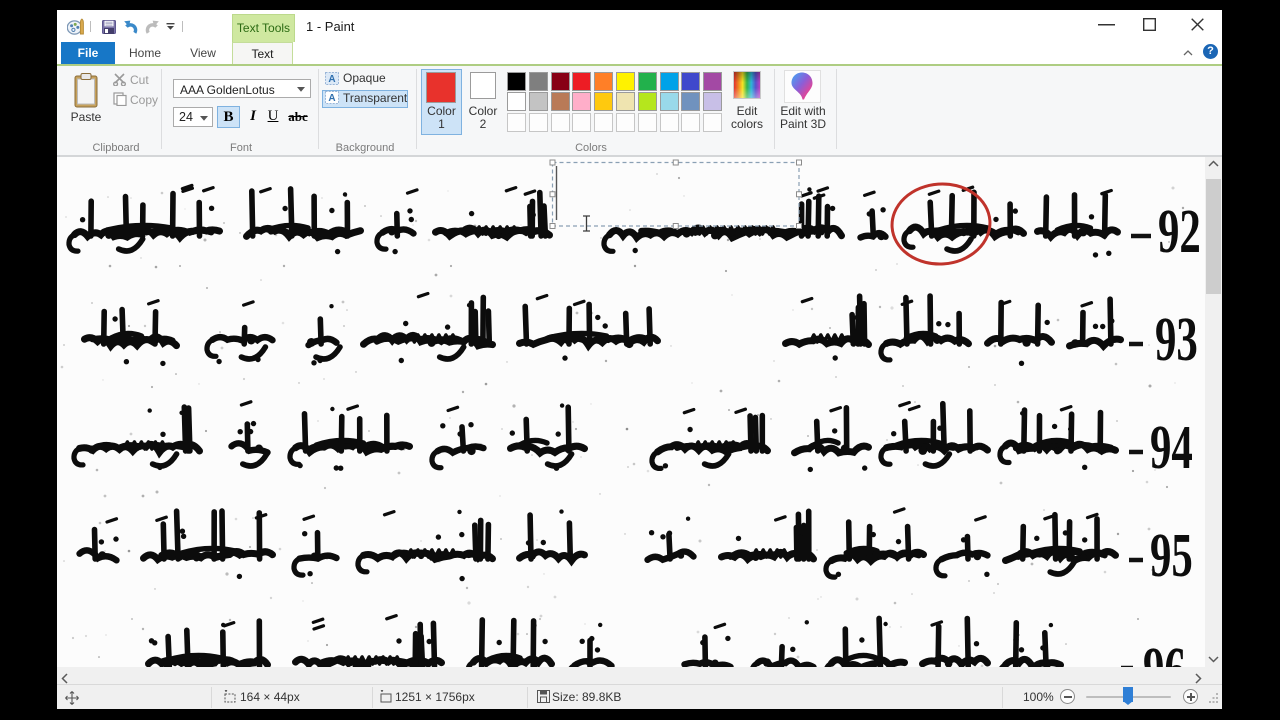 This screenshot has height=720, width=1280. Describe the element at coordinates (1176, 339) in the screenshot. I see `svg-text: 93` at that location.